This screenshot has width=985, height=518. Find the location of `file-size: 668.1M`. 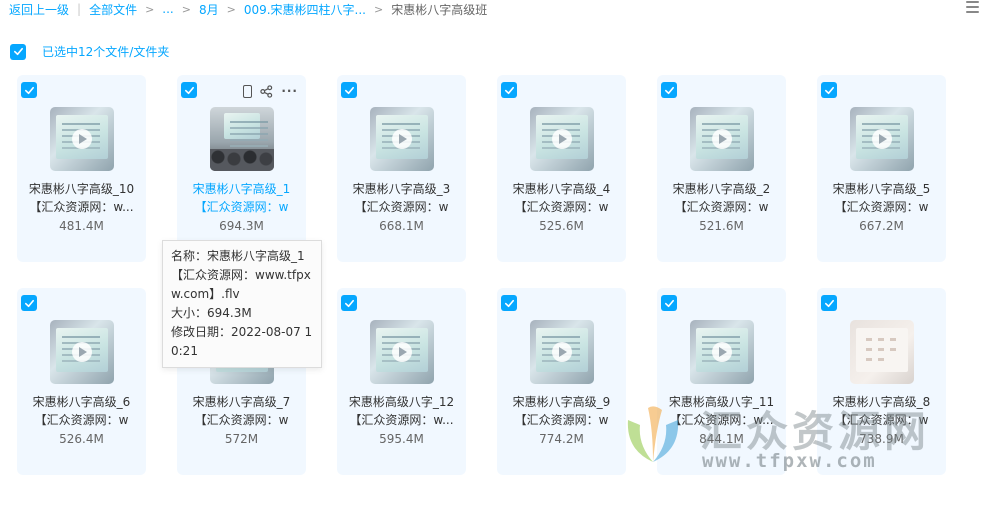

file-size: 668.1M is located at coordinates (401, 226).